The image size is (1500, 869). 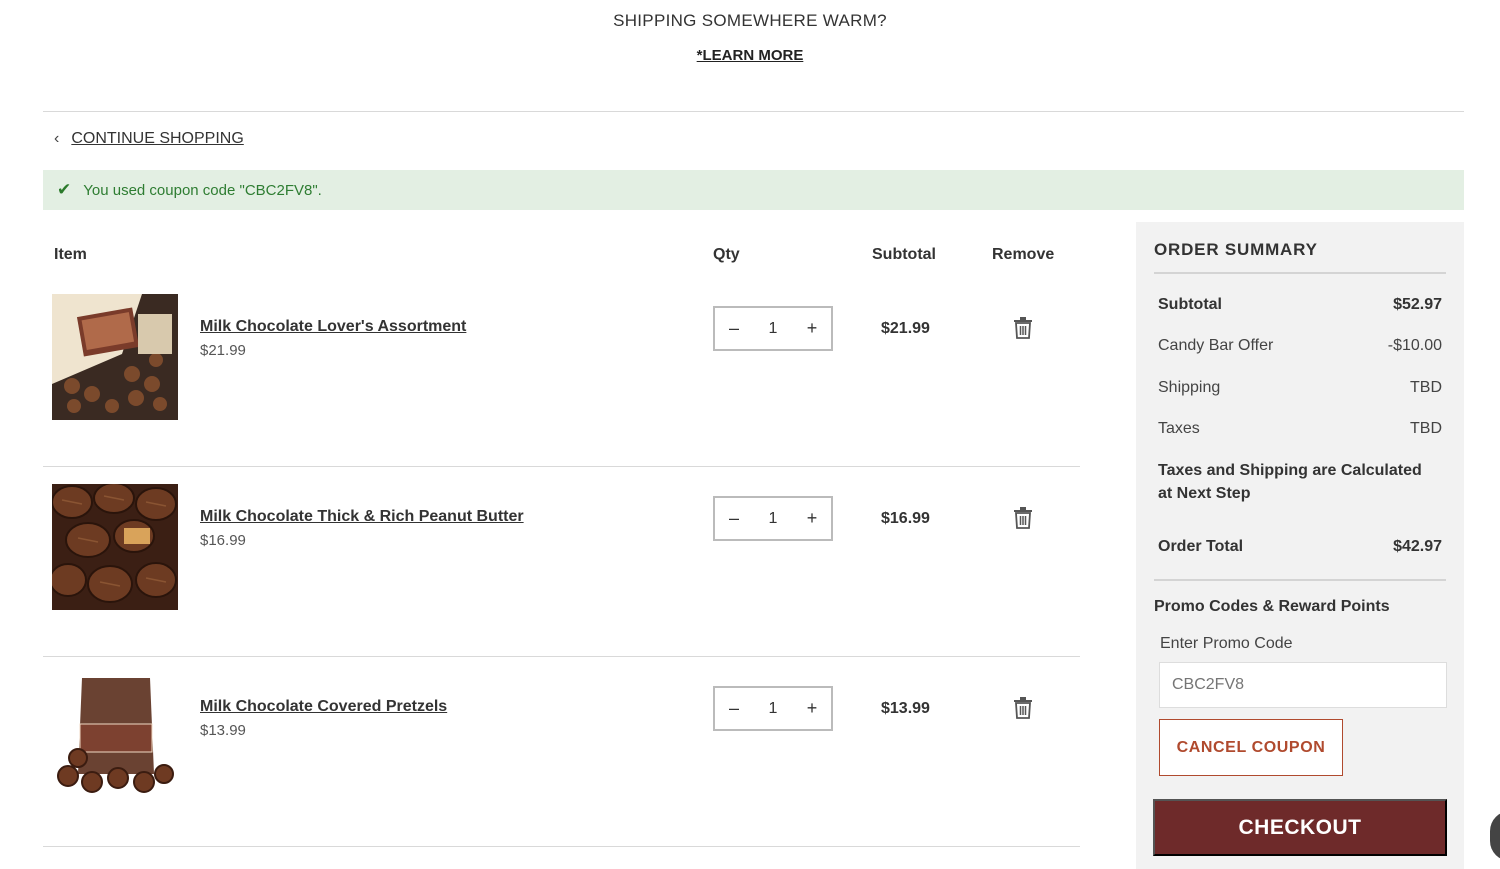 What do you see at coordinates (1251, 747) in the screenshot?
I see `cancel-coupon-button: CANCEL COUPON` at bounding box center [1251, 747].